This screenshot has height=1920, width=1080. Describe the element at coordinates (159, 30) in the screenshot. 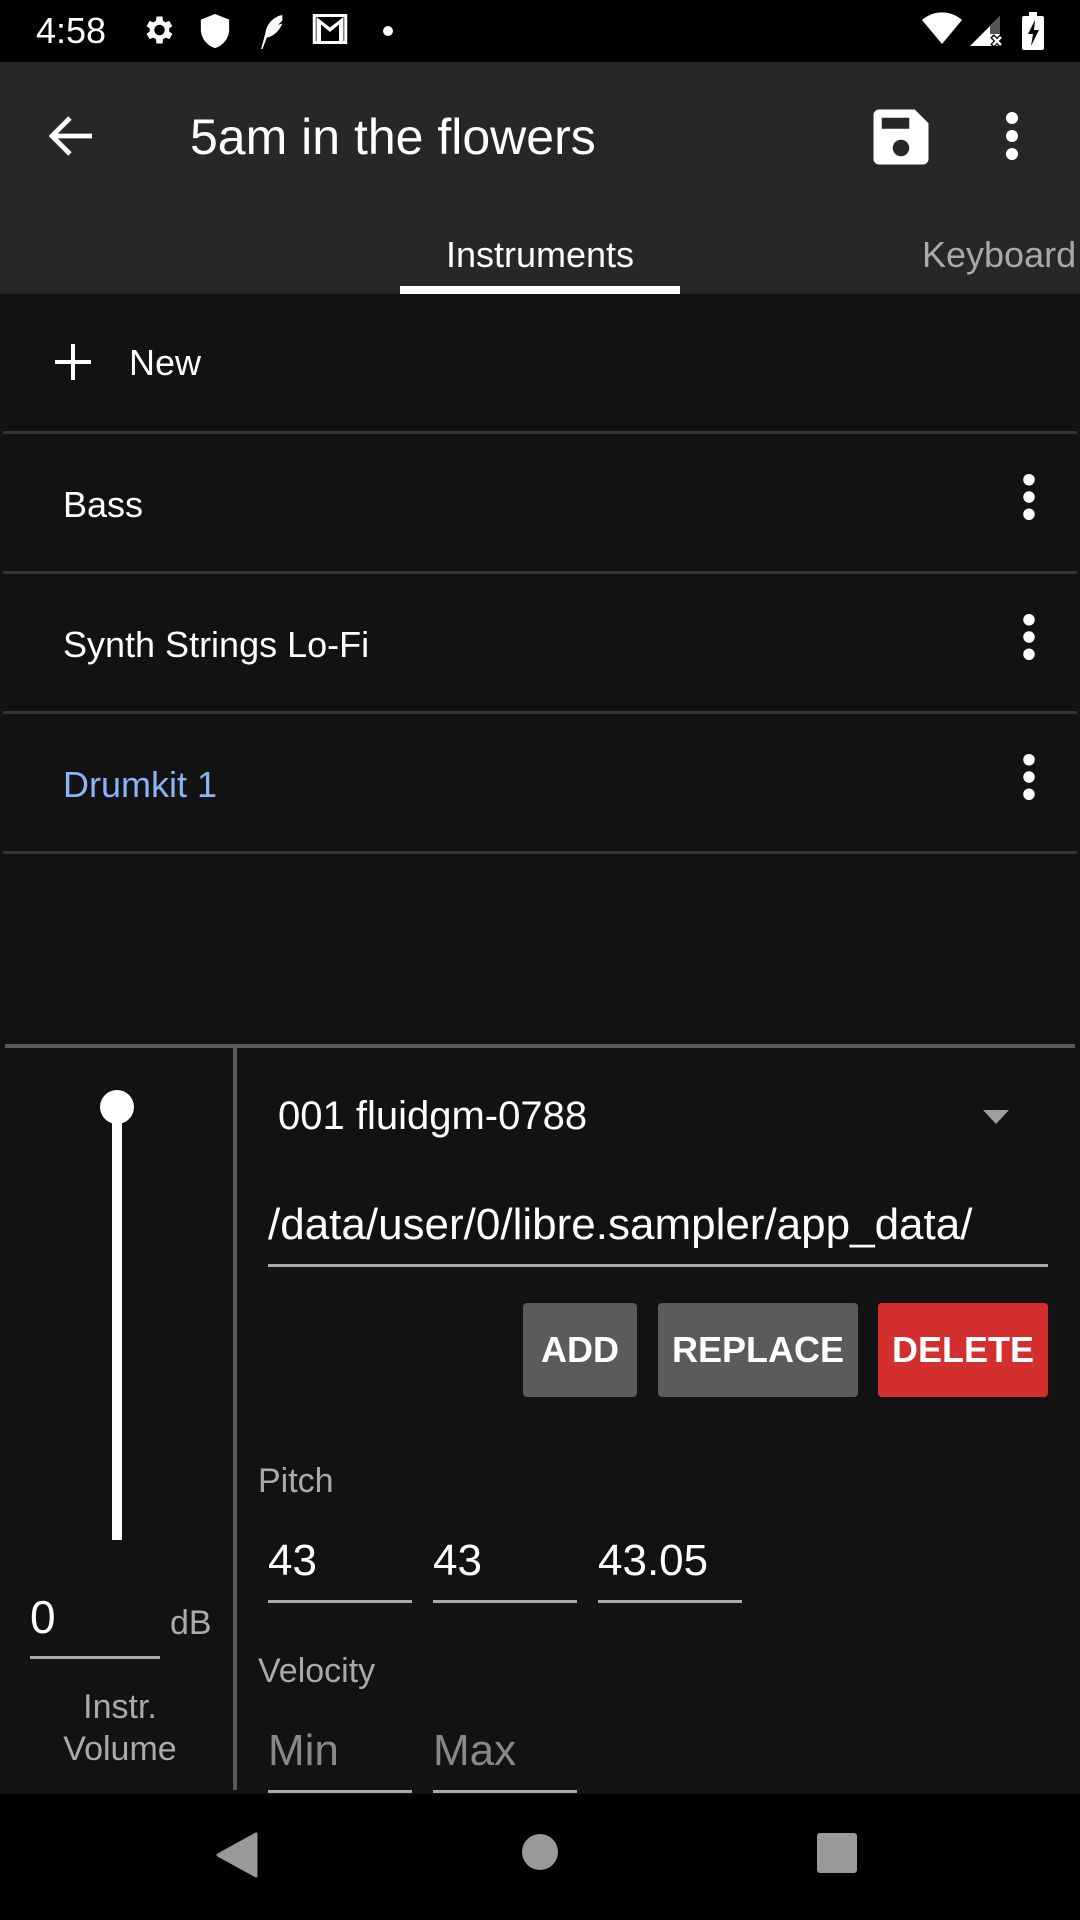

I see `gear-icon` at that location.